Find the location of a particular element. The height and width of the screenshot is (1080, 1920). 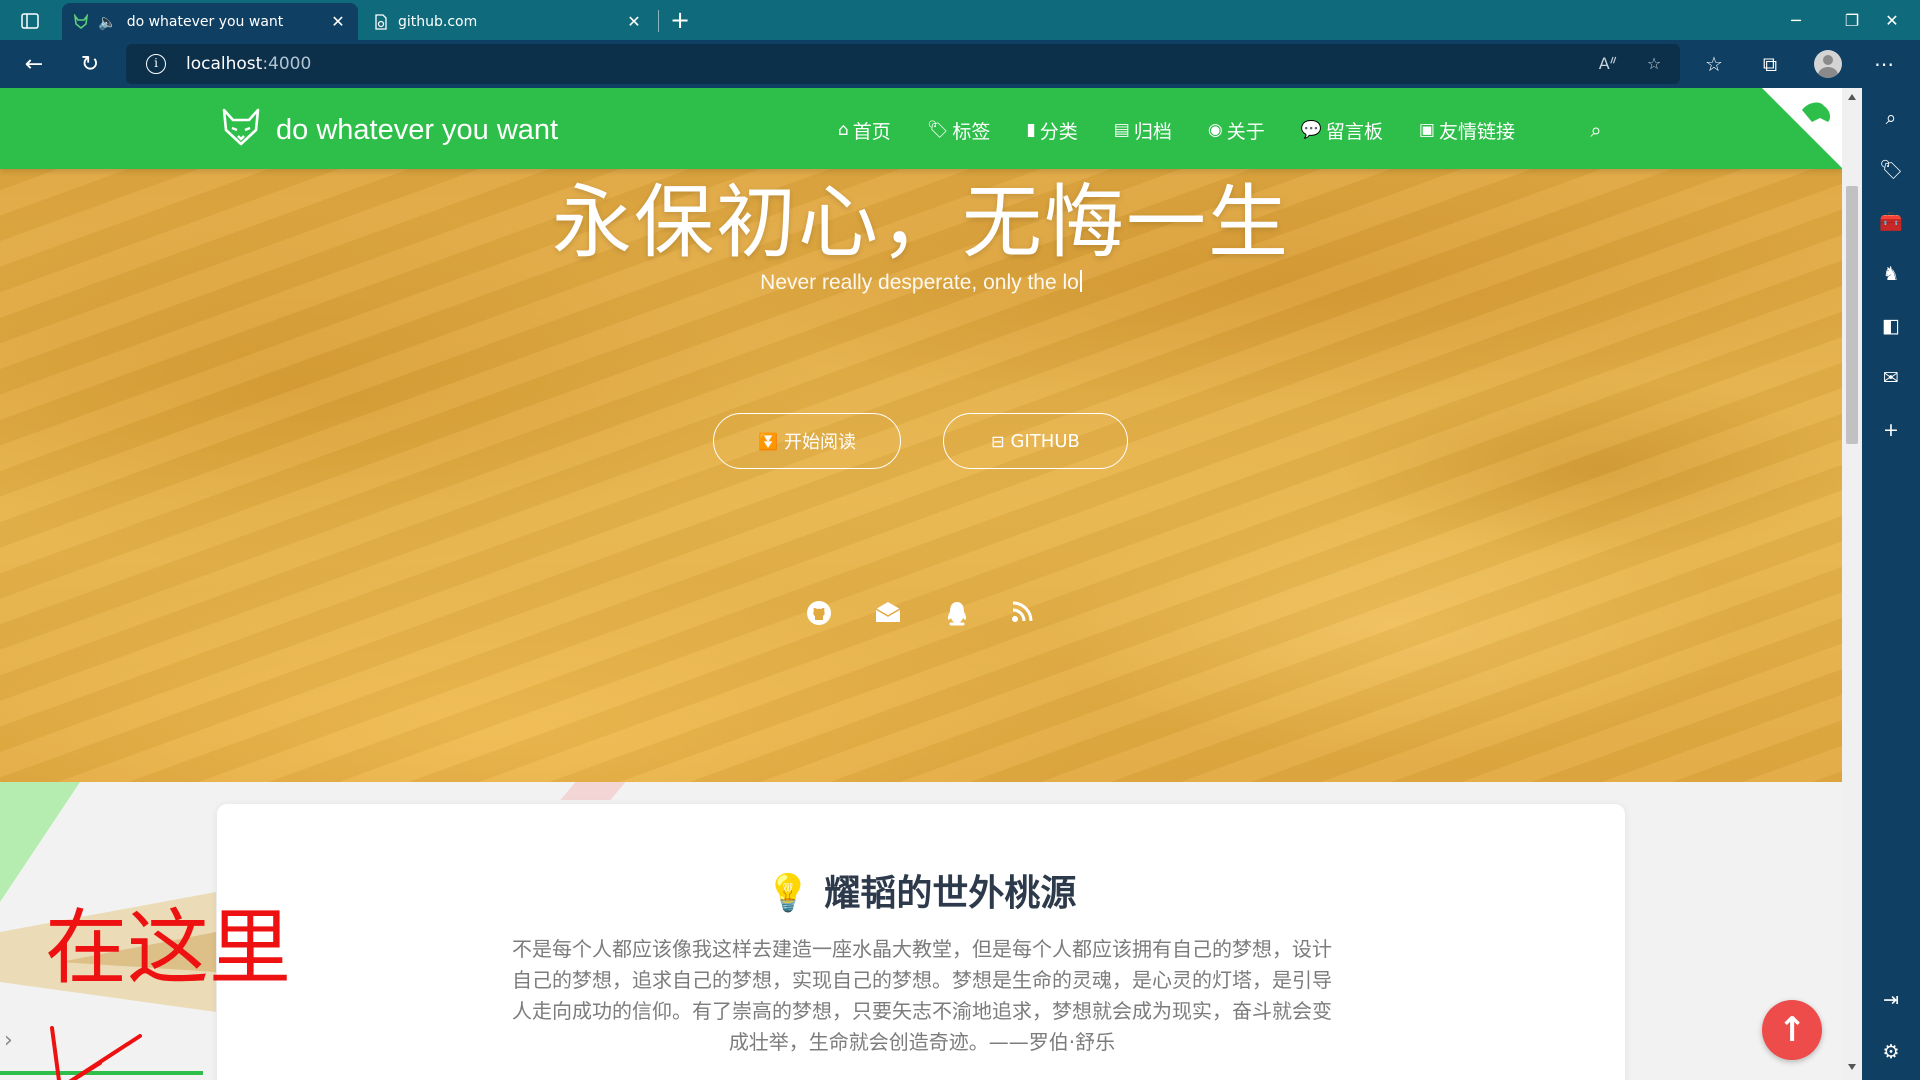

close-window-icon: ✕ is located at coordinates (1892, 20).